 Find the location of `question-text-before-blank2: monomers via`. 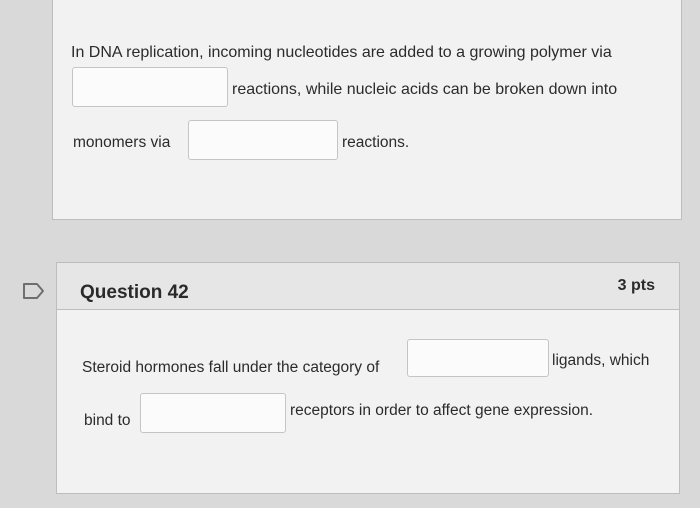

question-text-before-blank2: monomers via is located at coordinates (122, 142).